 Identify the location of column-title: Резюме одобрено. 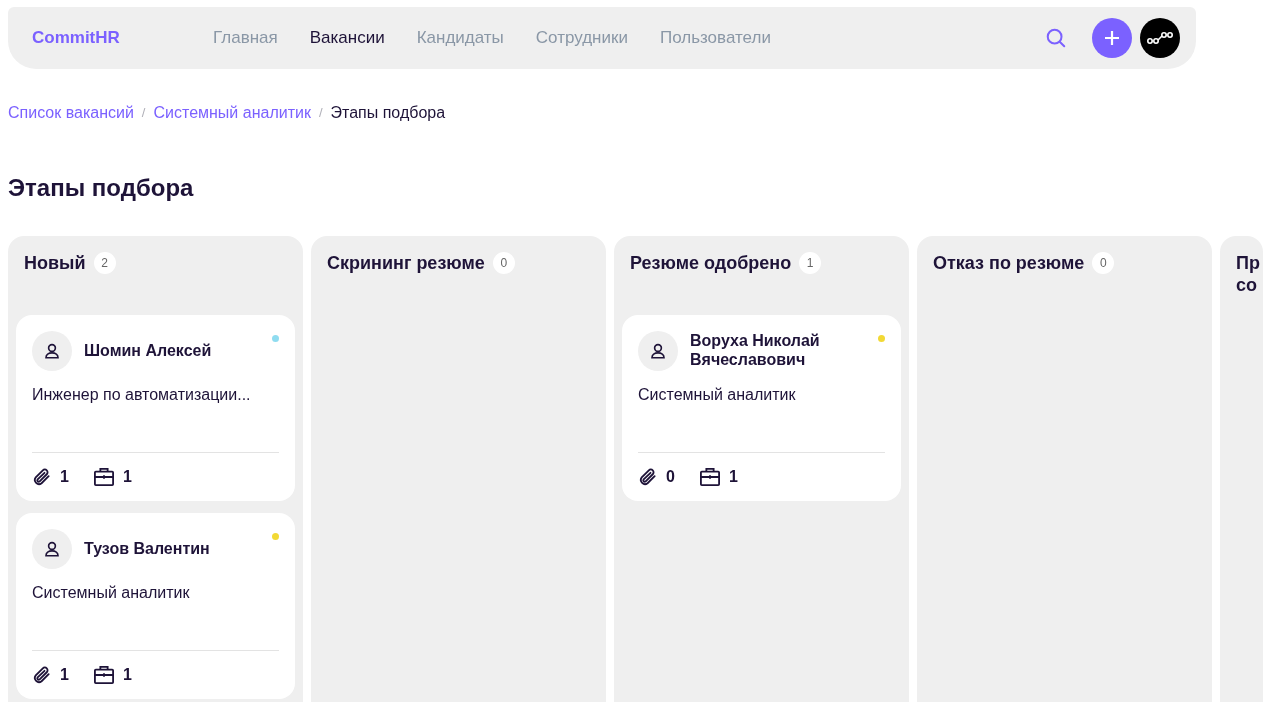
(711, 263).